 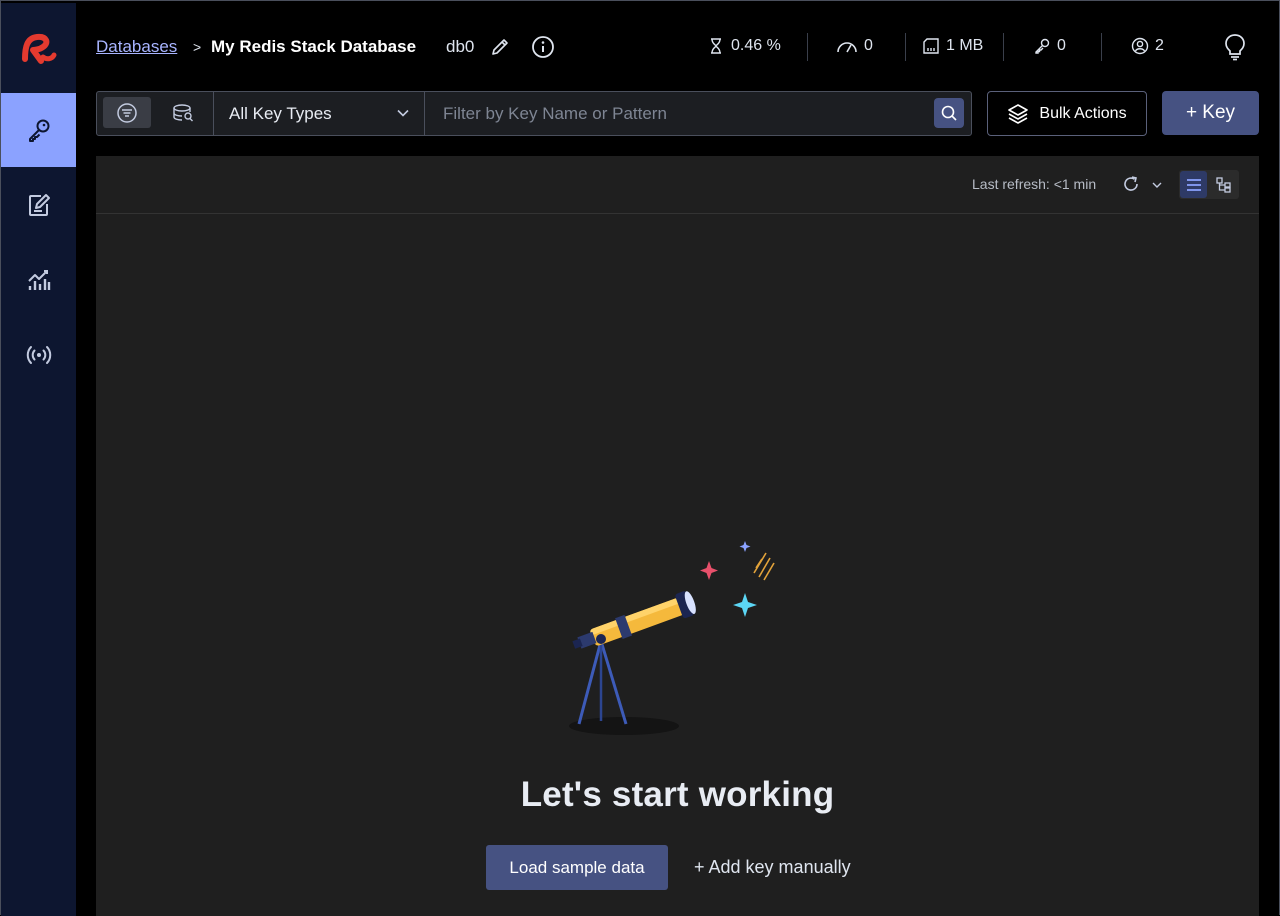 I want to click on search-mode-button, so click(x=183, y=112).